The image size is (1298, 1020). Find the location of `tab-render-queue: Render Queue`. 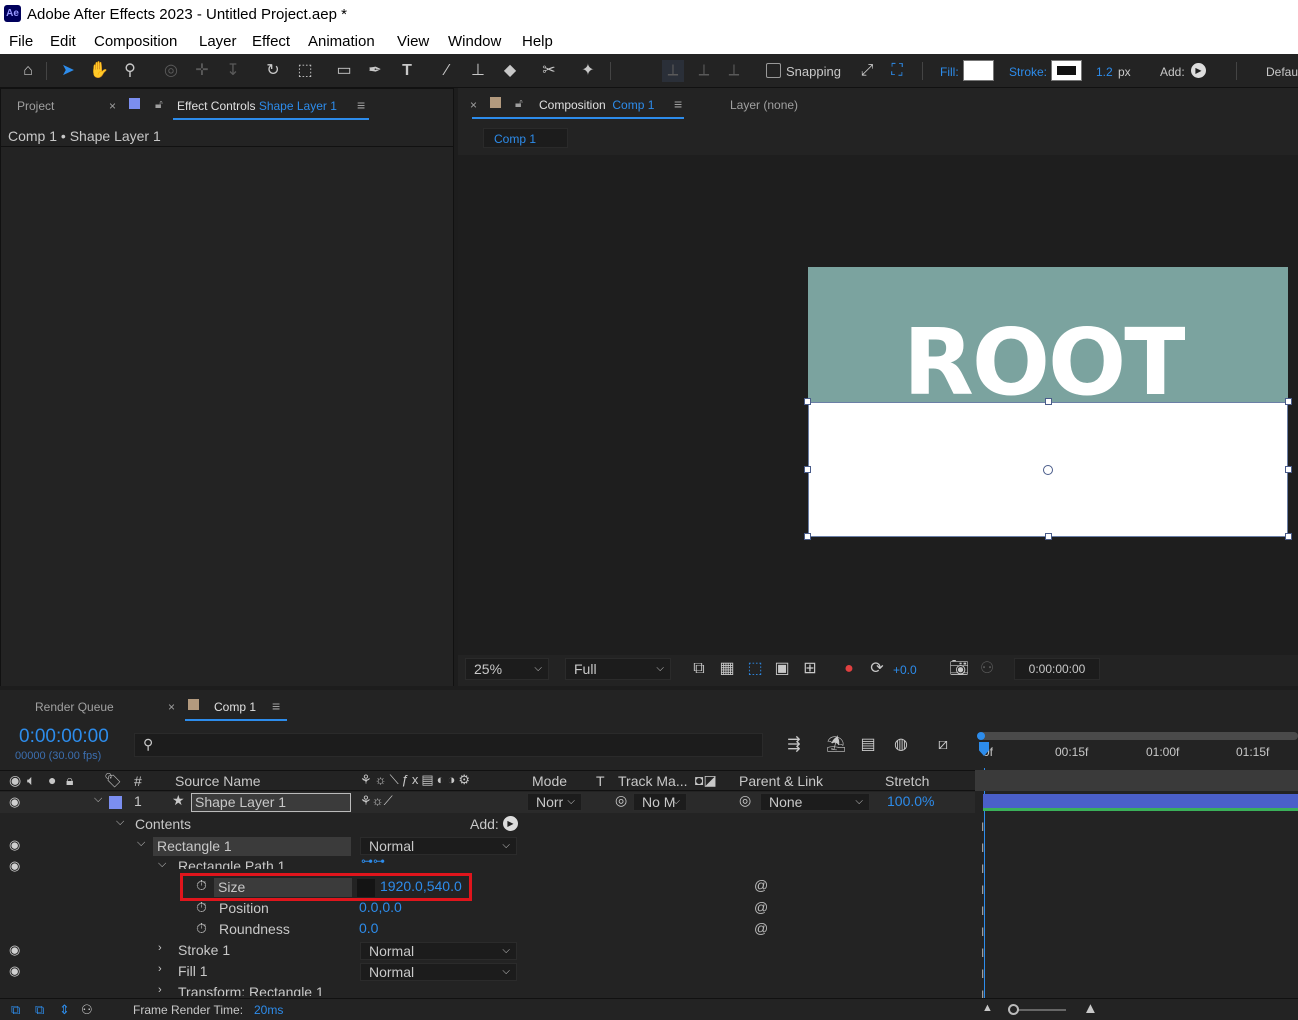

tab-render-queue: Render Queue is located at coordinates (74, 707).